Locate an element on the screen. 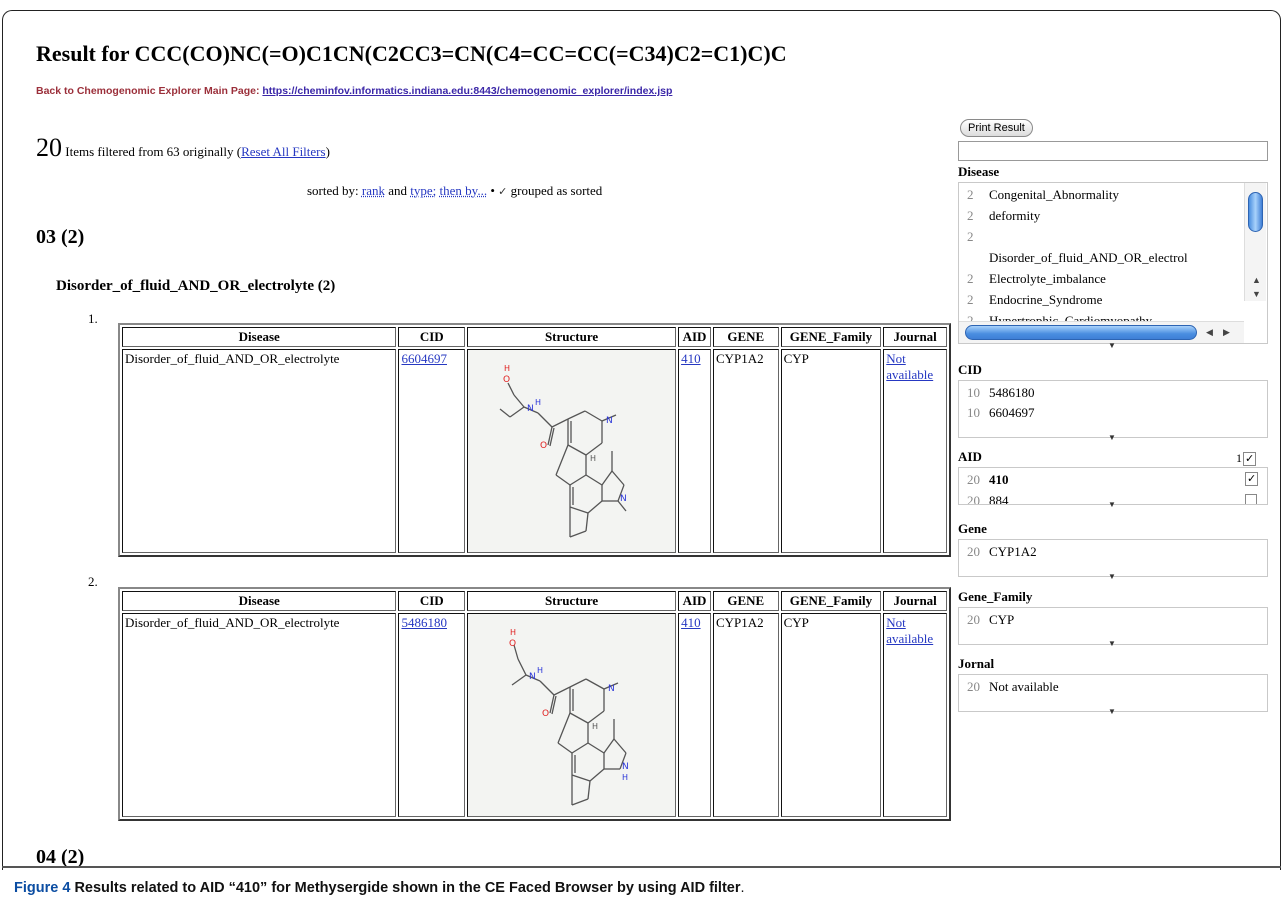 The image size is (1283, 910). facet-item: 20 Not available is located at coordinates (1013, 687).